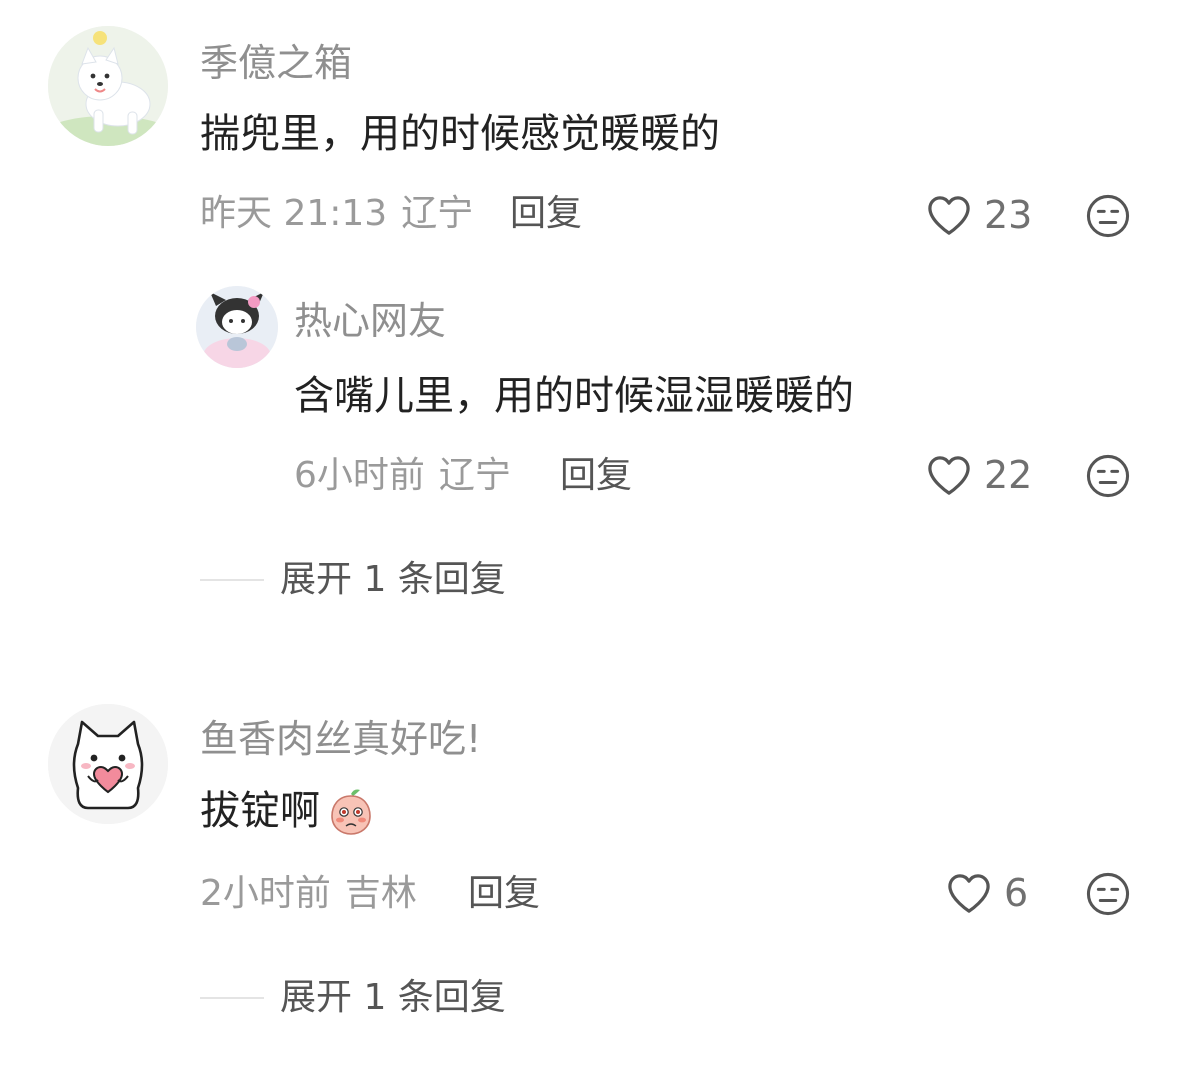  I want to click on like-button: 6, so click(987, 893).